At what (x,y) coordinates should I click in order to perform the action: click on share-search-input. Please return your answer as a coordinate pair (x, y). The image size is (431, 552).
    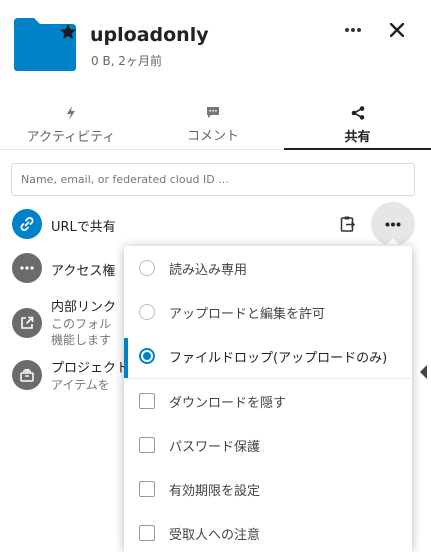
    Looking at the image, I should click on (213, 179).